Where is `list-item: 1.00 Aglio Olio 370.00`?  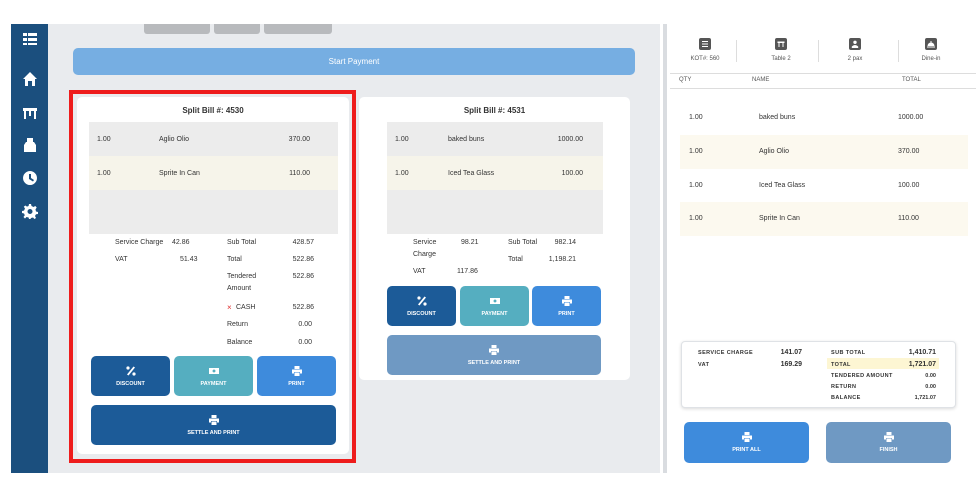
list-item: 1.00 Aglio Olio 370.00 is located at coordinates (824, 152).